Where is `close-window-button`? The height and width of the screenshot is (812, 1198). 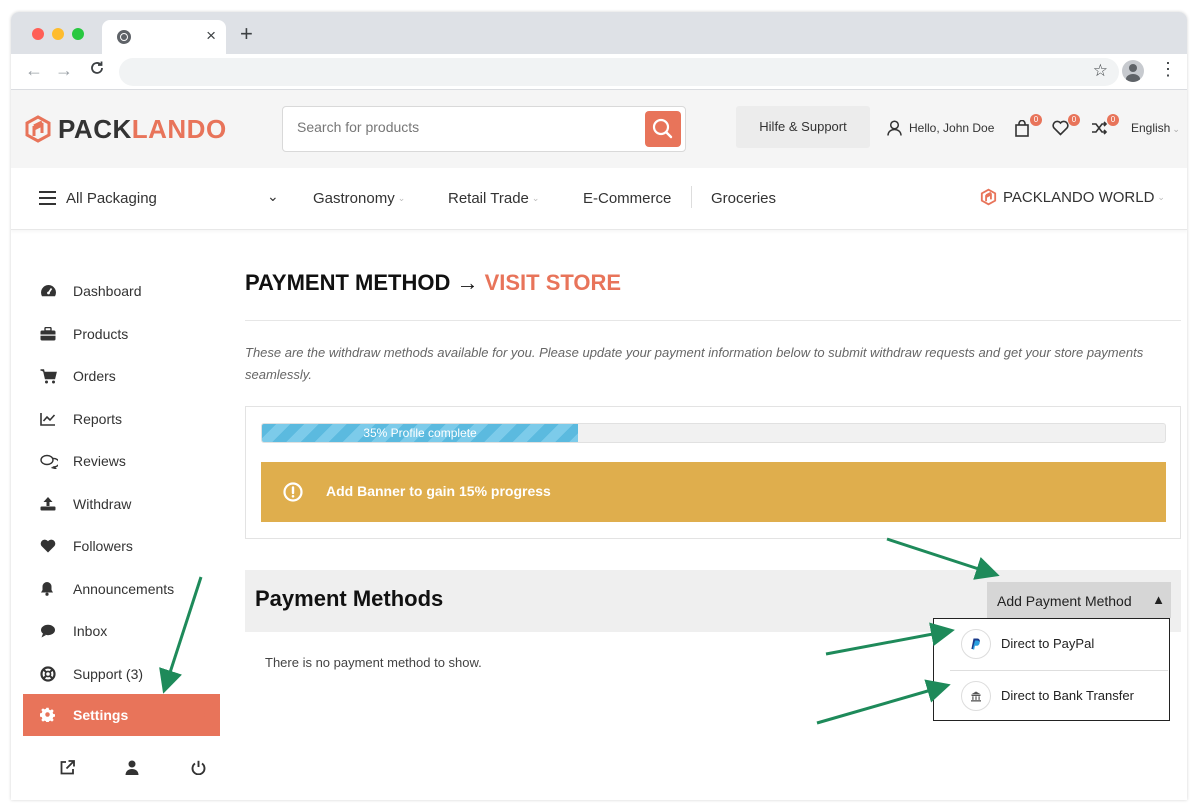 close-window-button is located at coordinates (38, 34).